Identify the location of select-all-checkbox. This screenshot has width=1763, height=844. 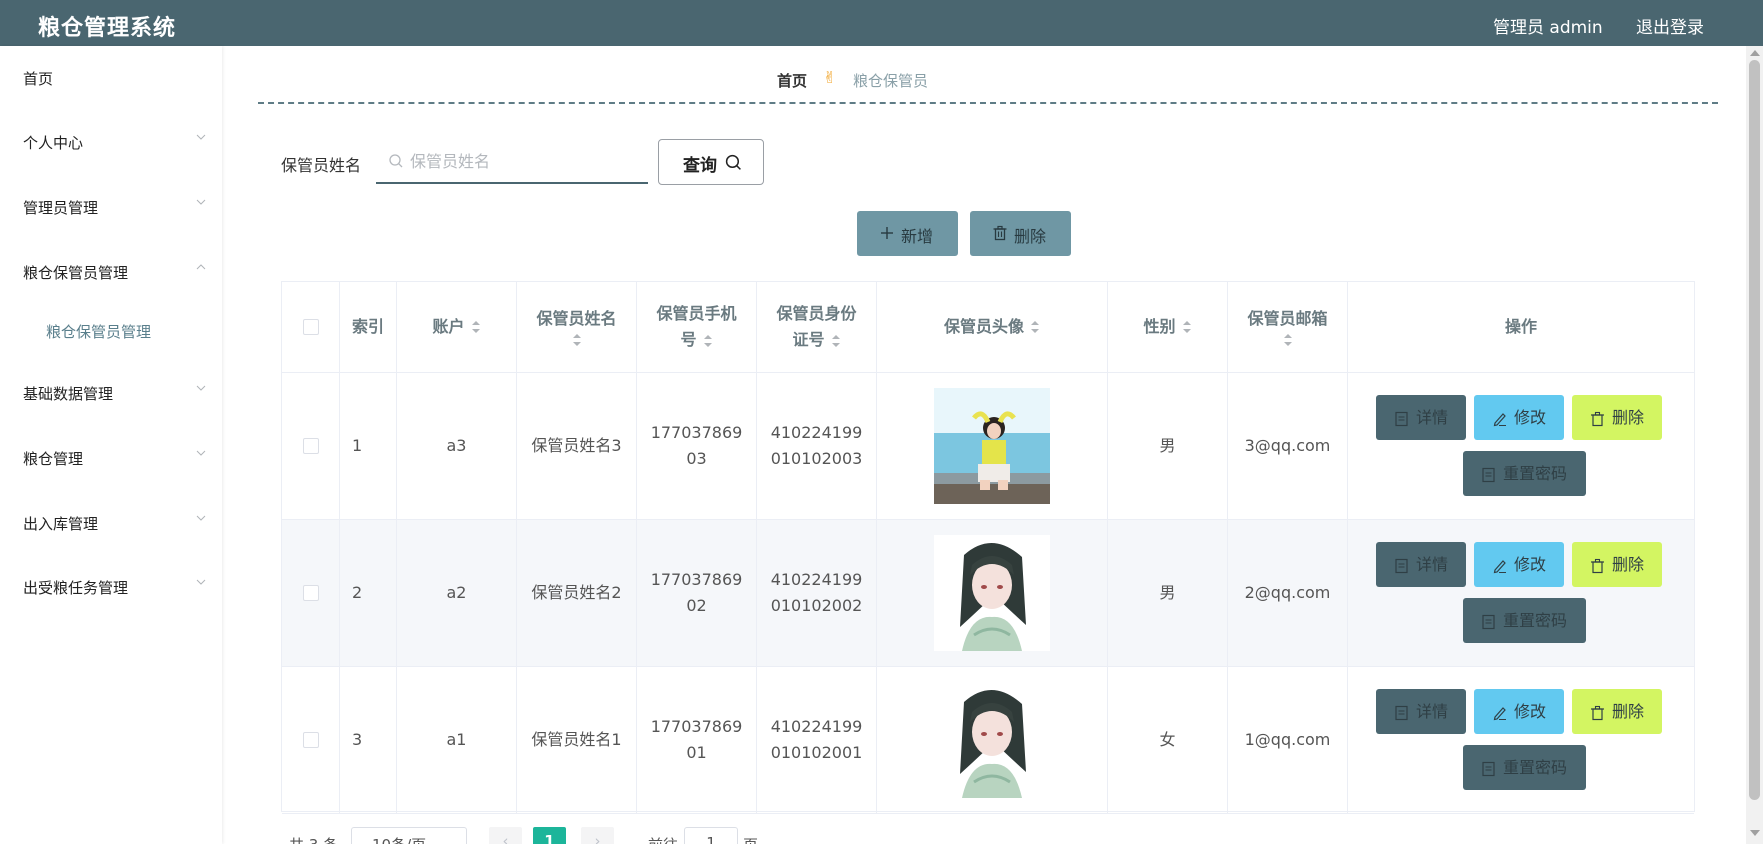
(310, 327).